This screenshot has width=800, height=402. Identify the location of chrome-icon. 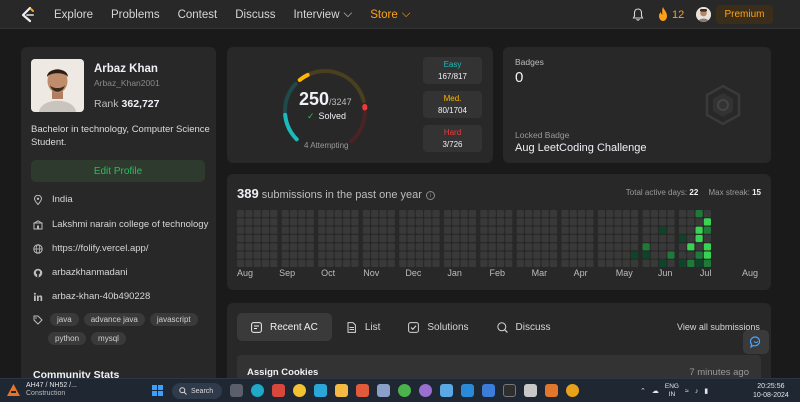
(299, 390).